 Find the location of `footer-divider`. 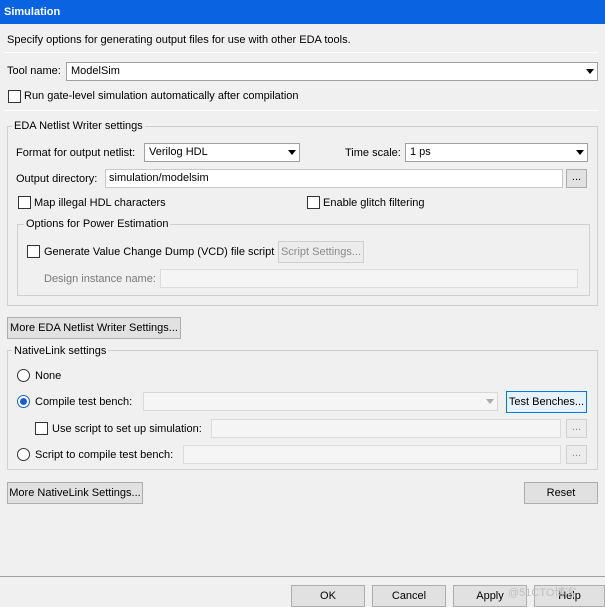

footer-divider is located at coordinates (302, 576).